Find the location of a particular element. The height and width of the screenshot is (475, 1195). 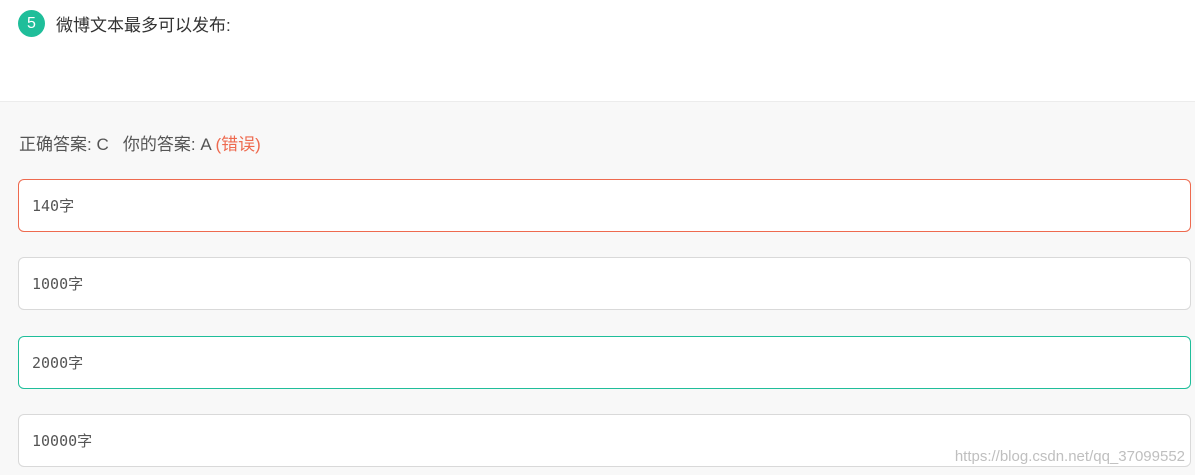

question-header: 5 微博文本最多可以发布: is located at coordinates (124, 23).